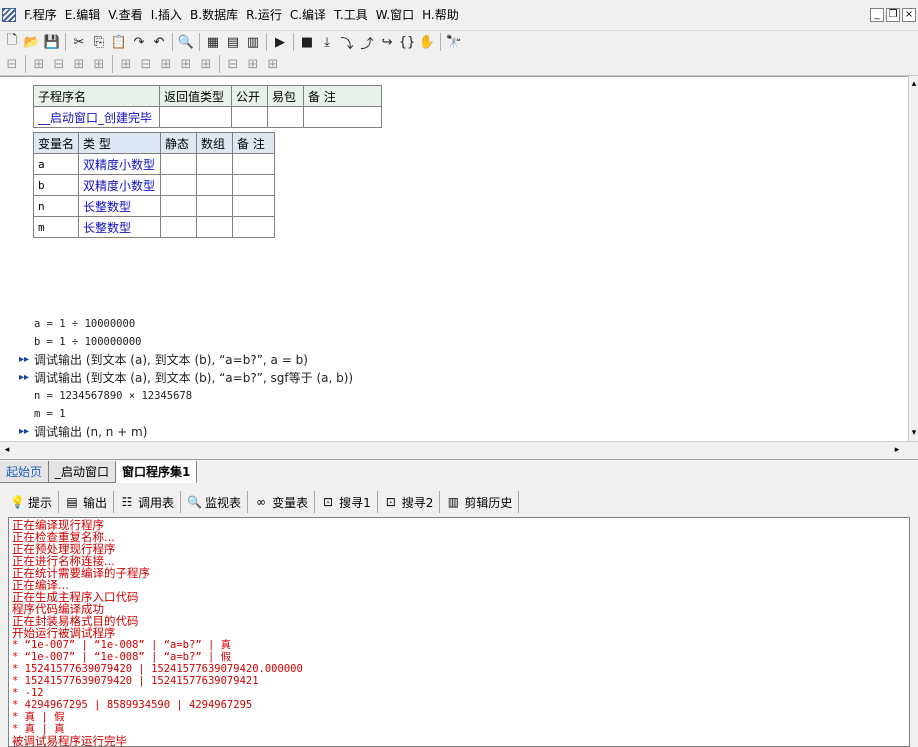  I want to click on minimize-button: _, so click(877, 15).